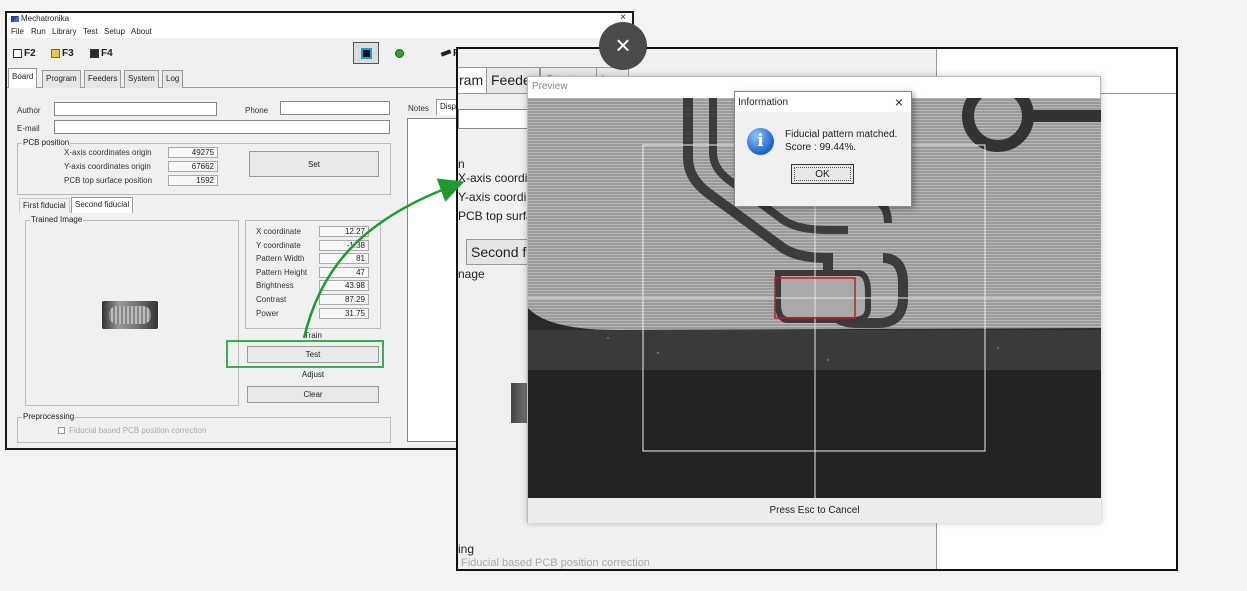 This screenshot has height=591, width=1247. I want to click on y-origin-label: Y-axis coordinates origin, so click(107, 166).